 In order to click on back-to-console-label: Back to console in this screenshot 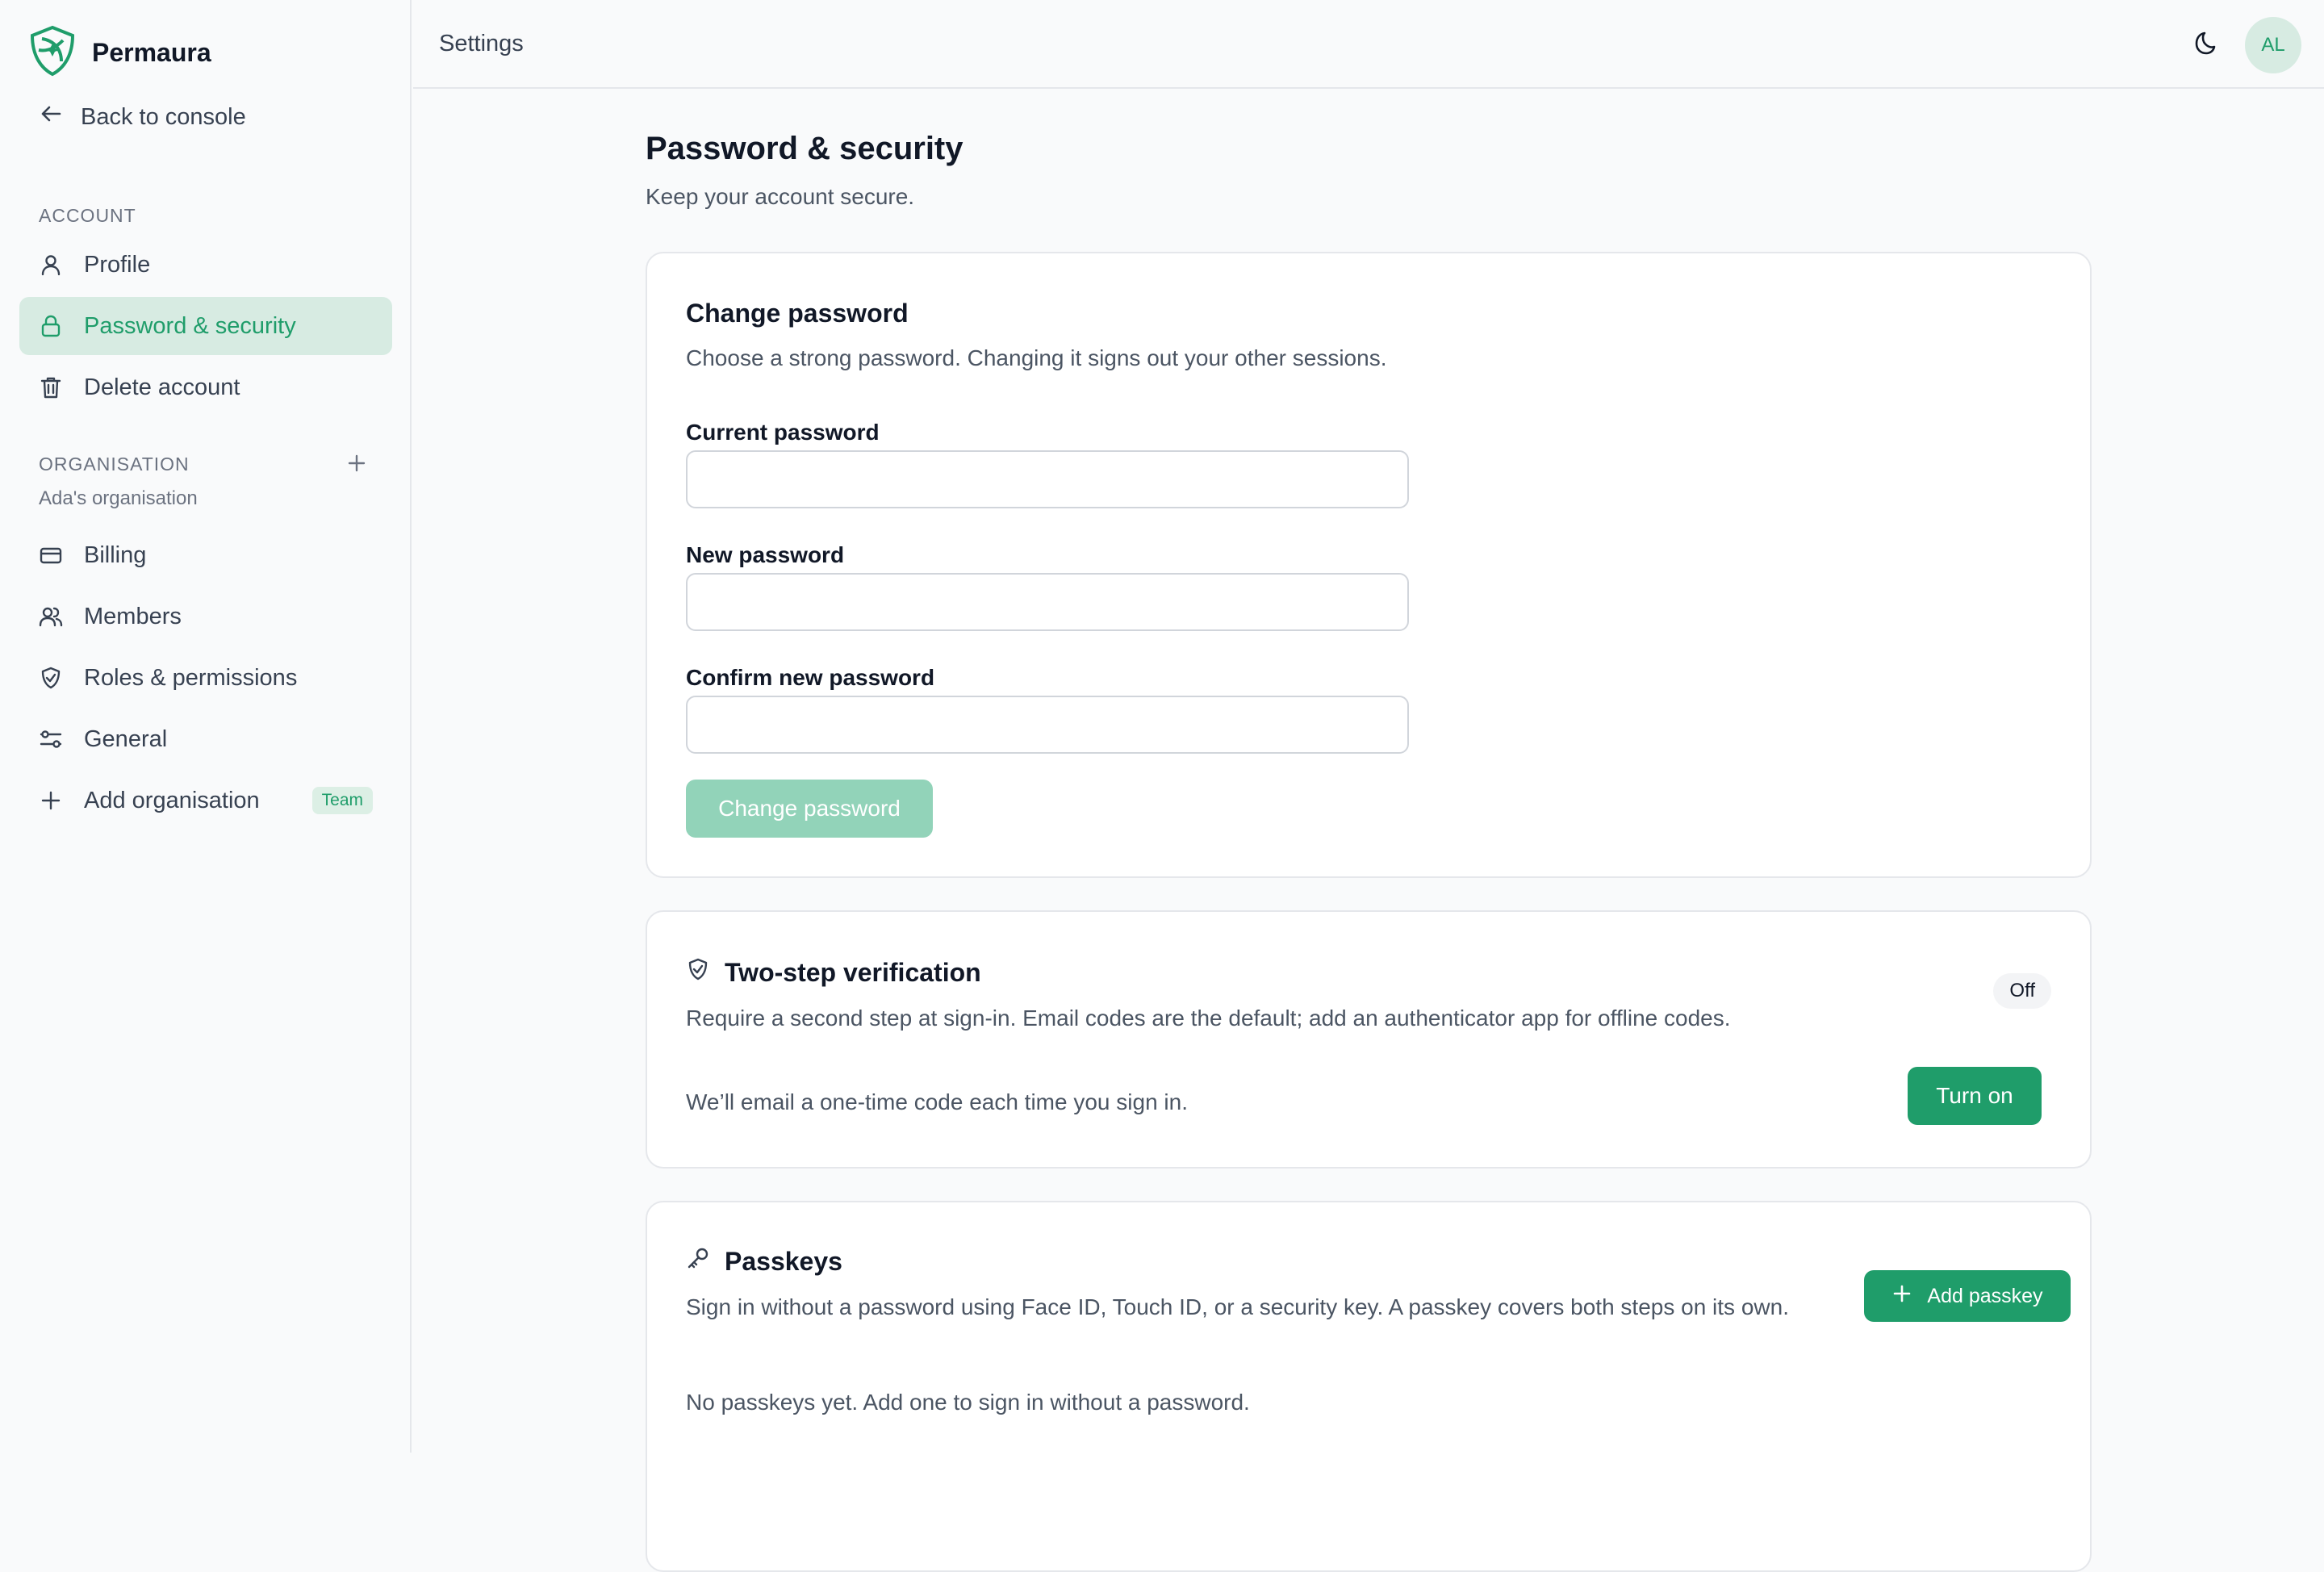, I will do `click(163, 117)`.